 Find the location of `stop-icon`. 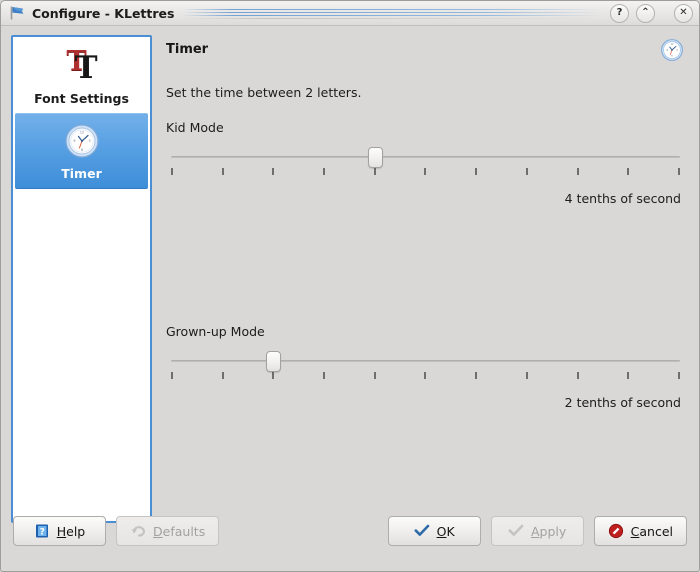

stop-icon is located at coordinates (616, 531).